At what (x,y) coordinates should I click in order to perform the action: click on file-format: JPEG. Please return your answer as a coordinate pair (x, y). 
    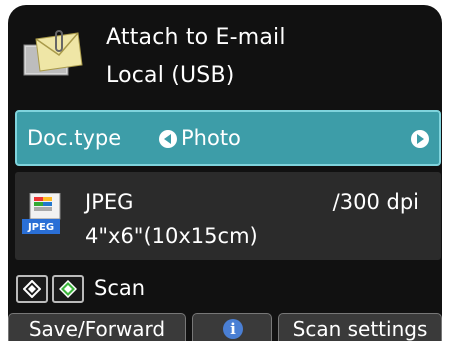
    Looking at the image, I should click on (109, 202).